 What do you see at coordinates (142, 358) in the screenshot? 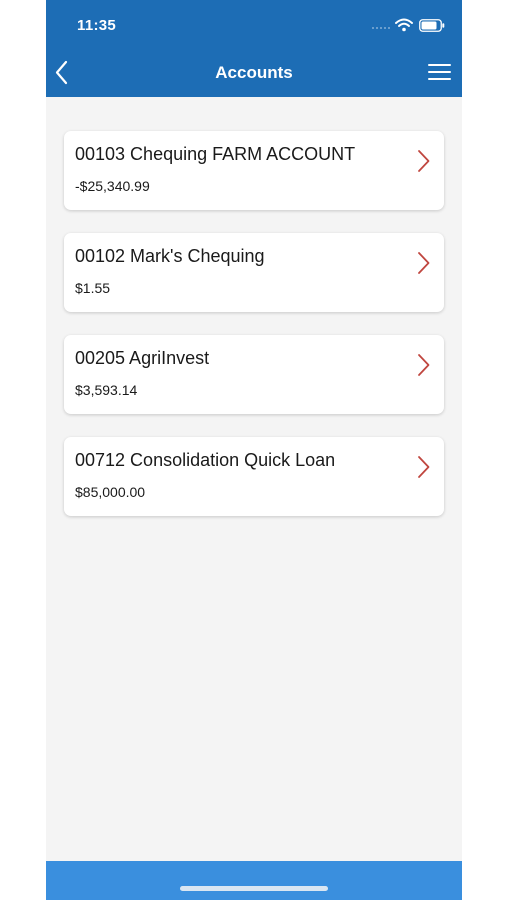
I see `account-name: 00205 AgriInvest` at bounding box center [142, 358].